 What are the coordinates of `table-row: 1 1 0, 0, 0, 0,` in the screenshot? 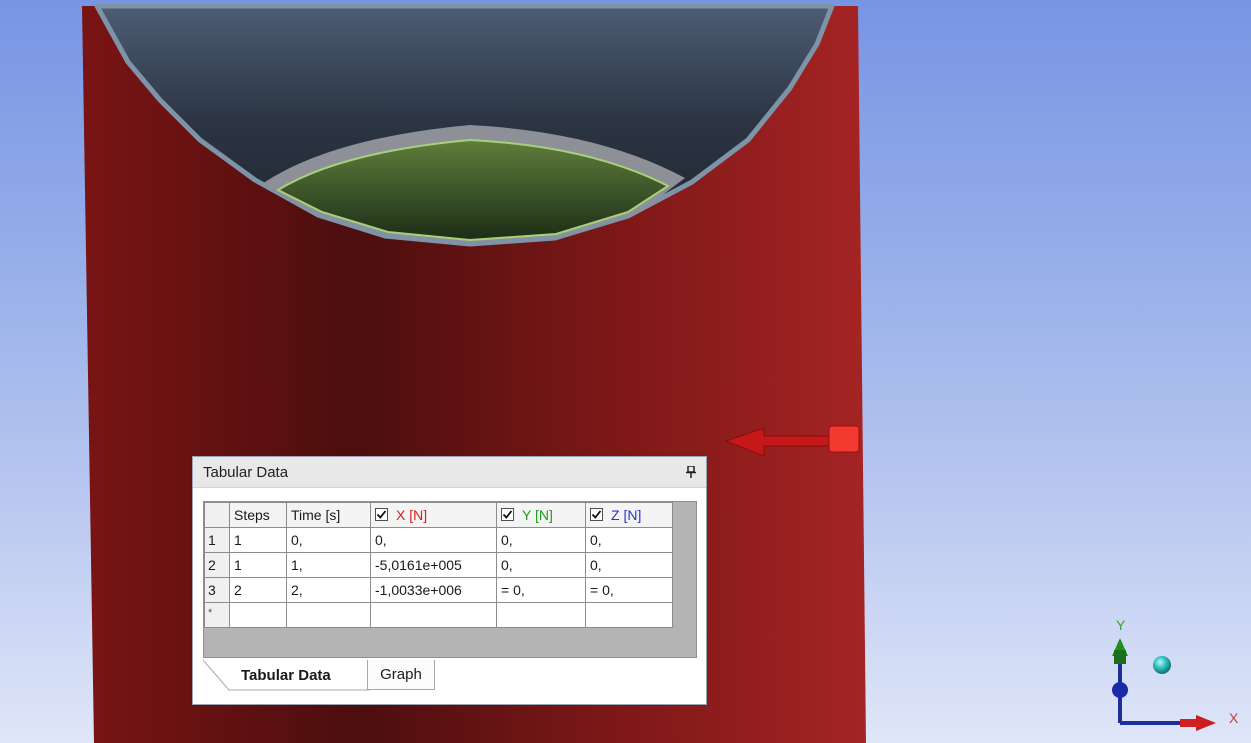 It's located at (438, 540).